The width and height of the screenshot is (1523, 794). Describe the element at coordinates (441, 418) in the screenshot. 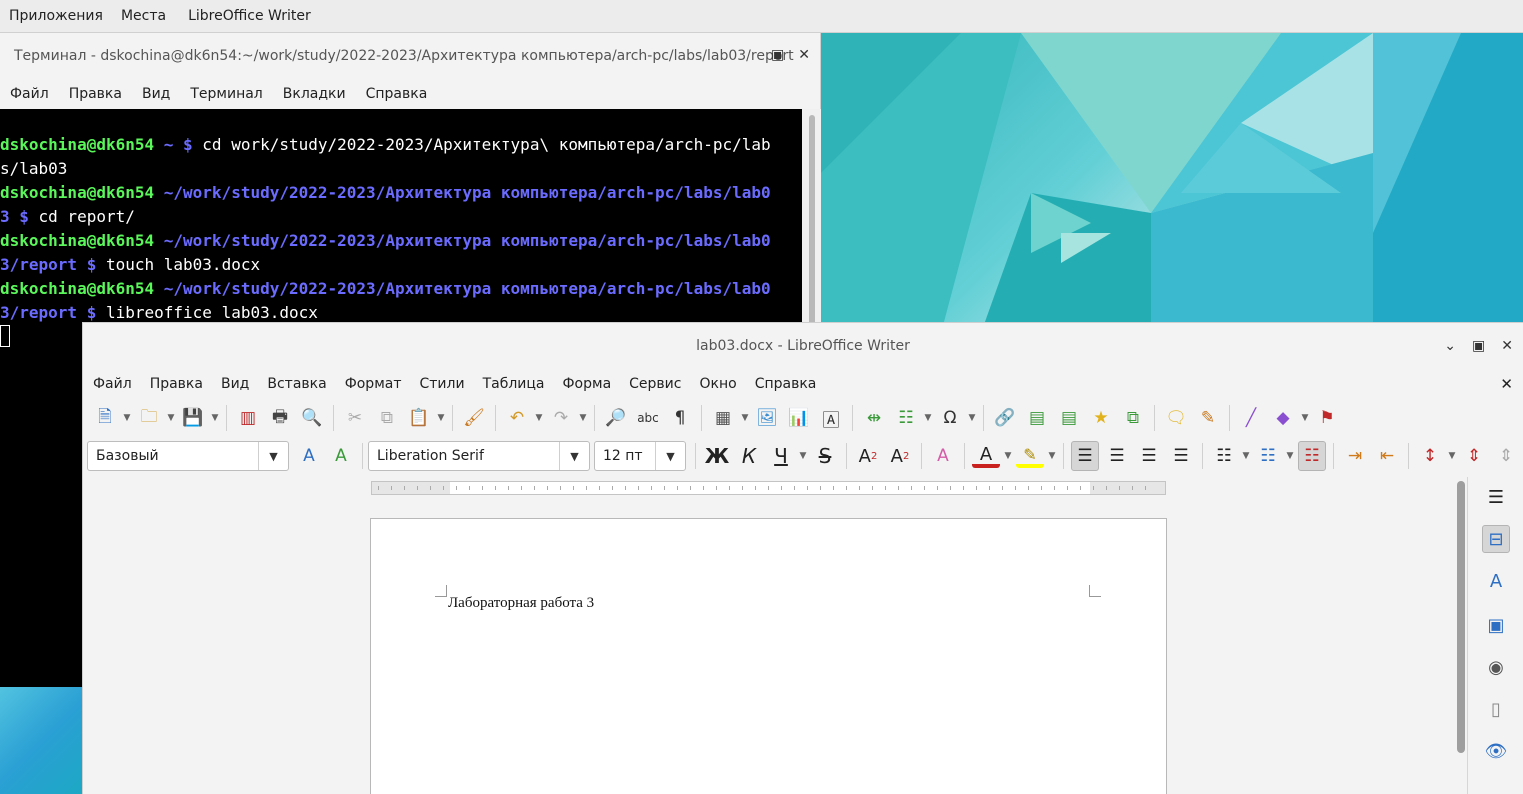

I see `paste-dropdown-icon: ▼` at that location.